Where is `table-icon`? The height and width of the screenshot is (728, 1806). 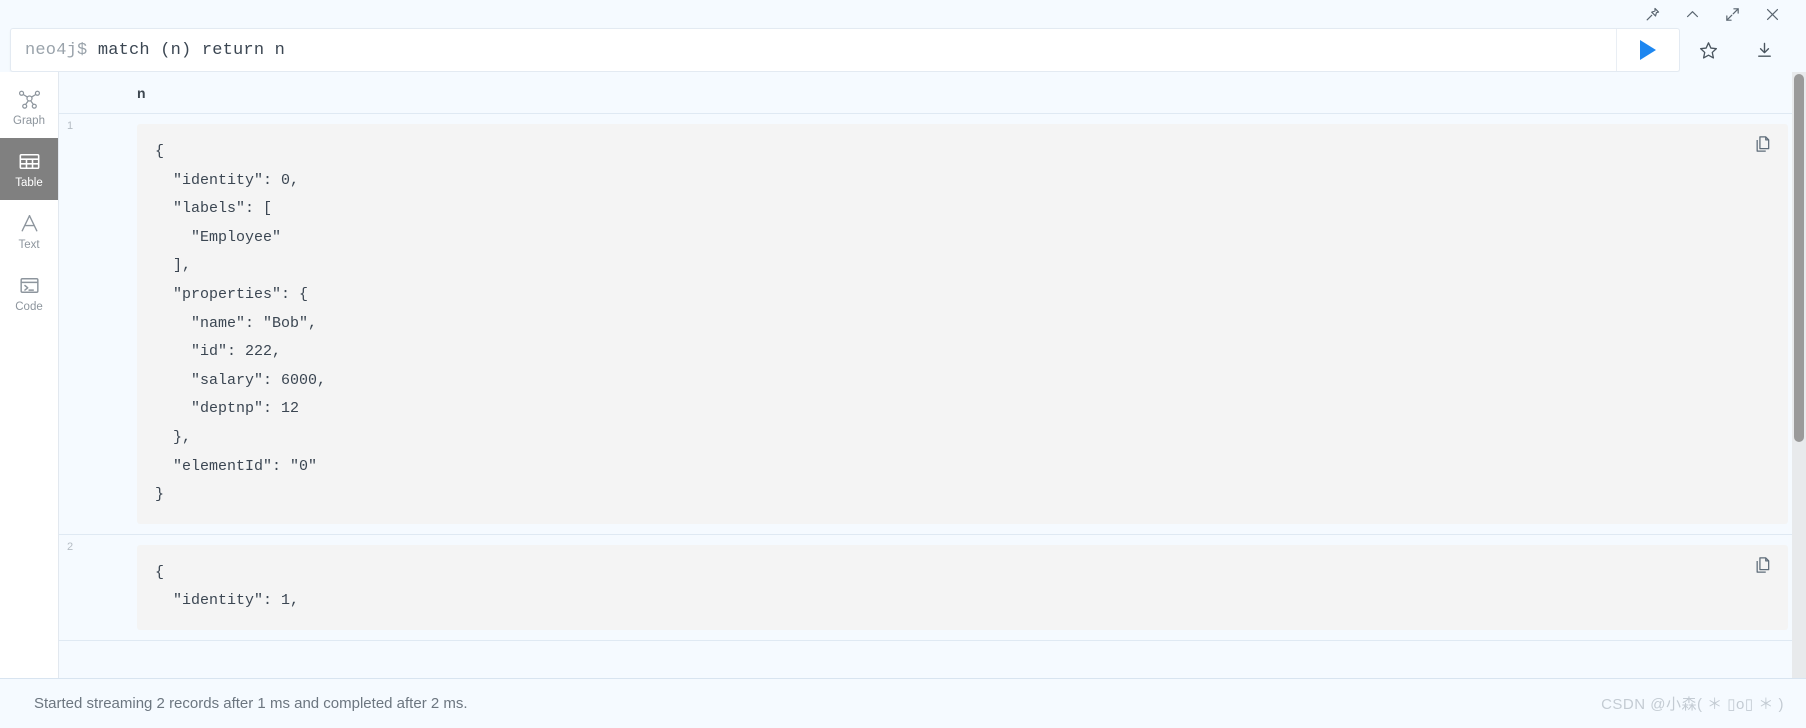
table-icon is located at coordinates (29, 161).